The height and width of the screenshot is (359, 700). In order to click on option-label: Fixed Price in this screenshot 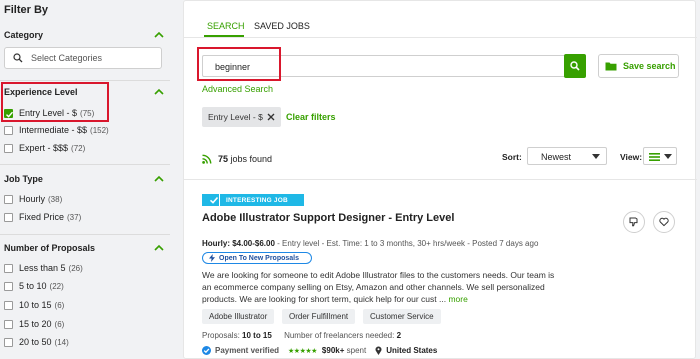, I will do `click(42, 217)`.